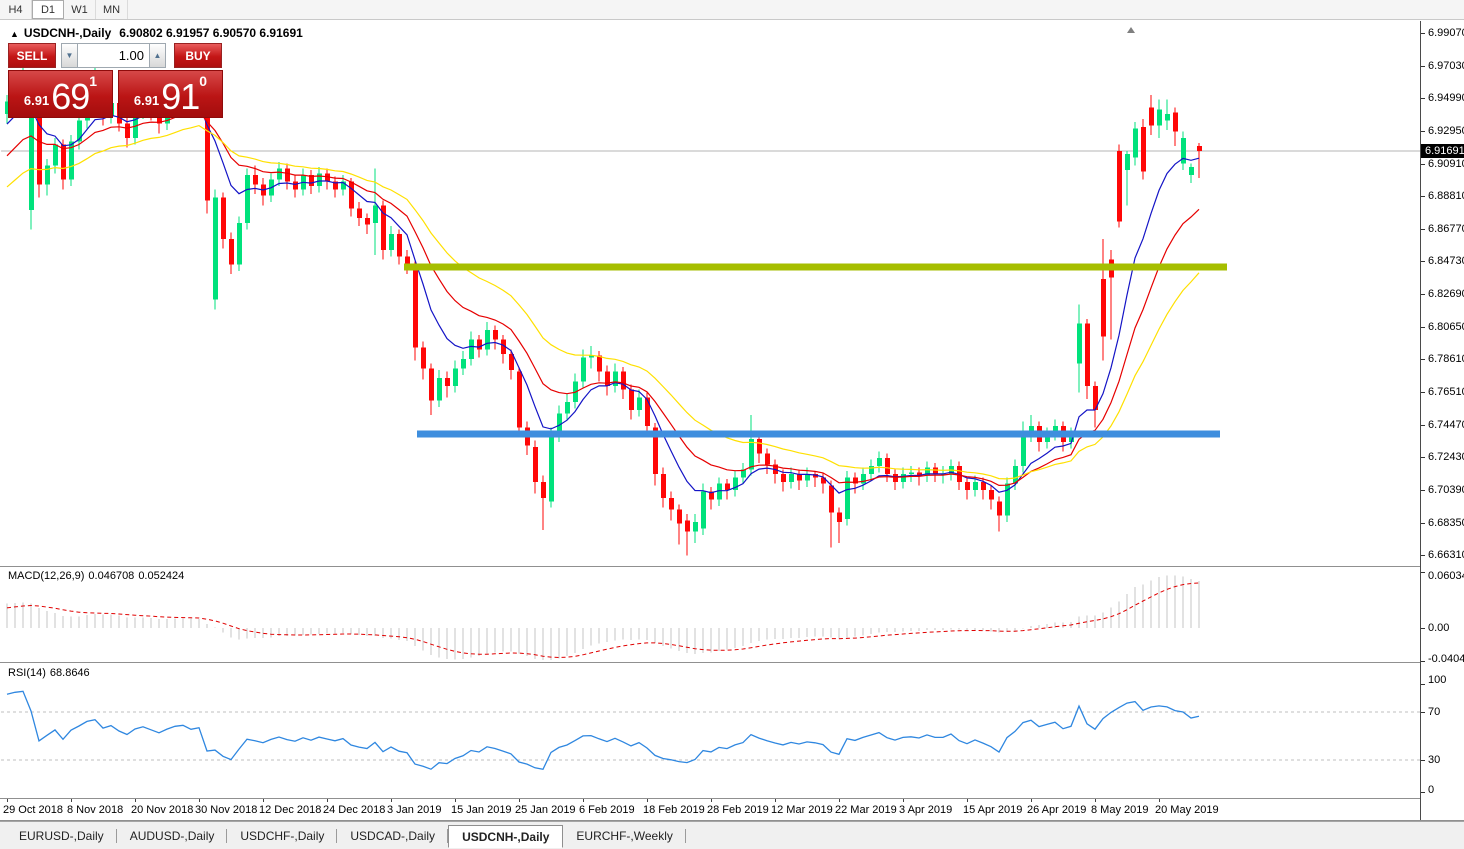 The height and width of the screenshot is (849, 1464). What do you see at coordinates (625, 836) in the screenshot?
I see `tab-eurchf-weekly: EURCHF-,Weekly` at bounding box center [625, 836].